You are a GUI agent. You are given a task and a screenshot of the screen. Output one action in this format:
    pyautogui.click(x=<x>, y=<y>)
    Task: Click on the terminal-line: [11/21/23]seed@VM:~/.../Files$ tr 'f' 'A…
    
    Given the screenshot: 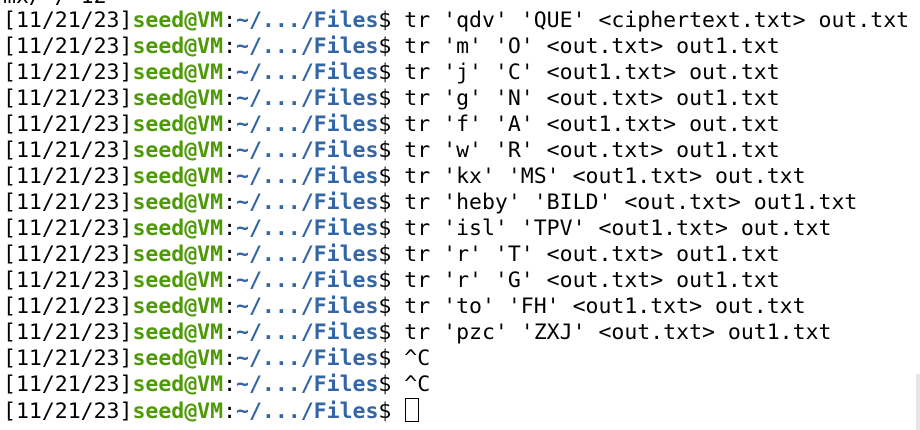 What is the action you would take?
    pyautogui.click(x=391, y=125)
    